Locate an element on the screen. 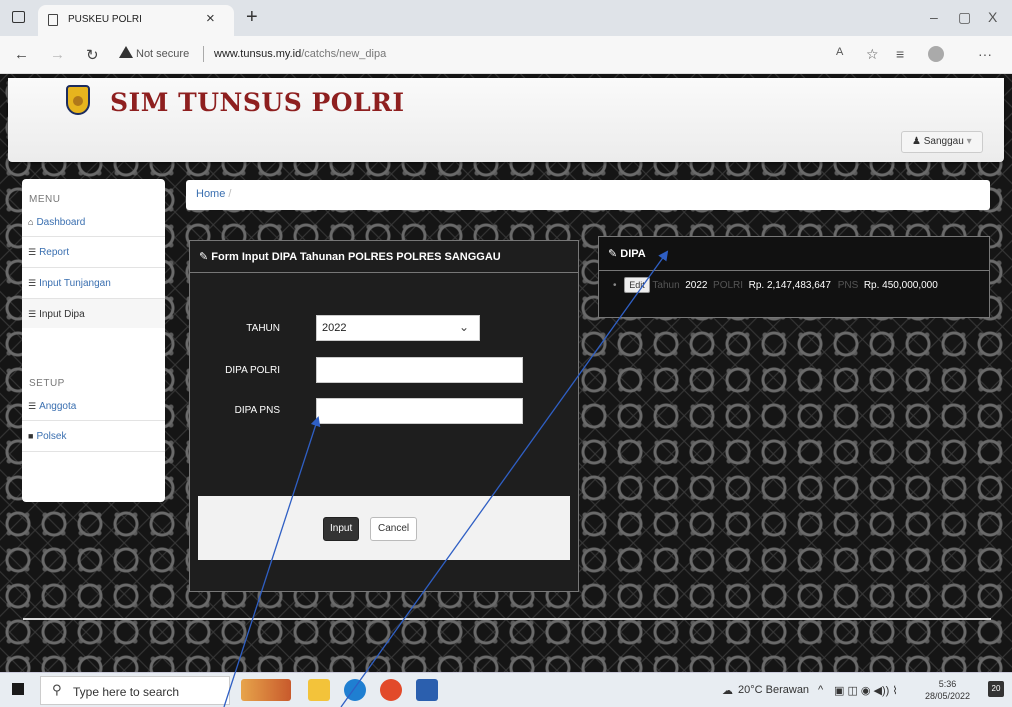 The width and height of the screenshot is (1012, 707). more-options-icon: ··· is located at coordinates (985, 54).